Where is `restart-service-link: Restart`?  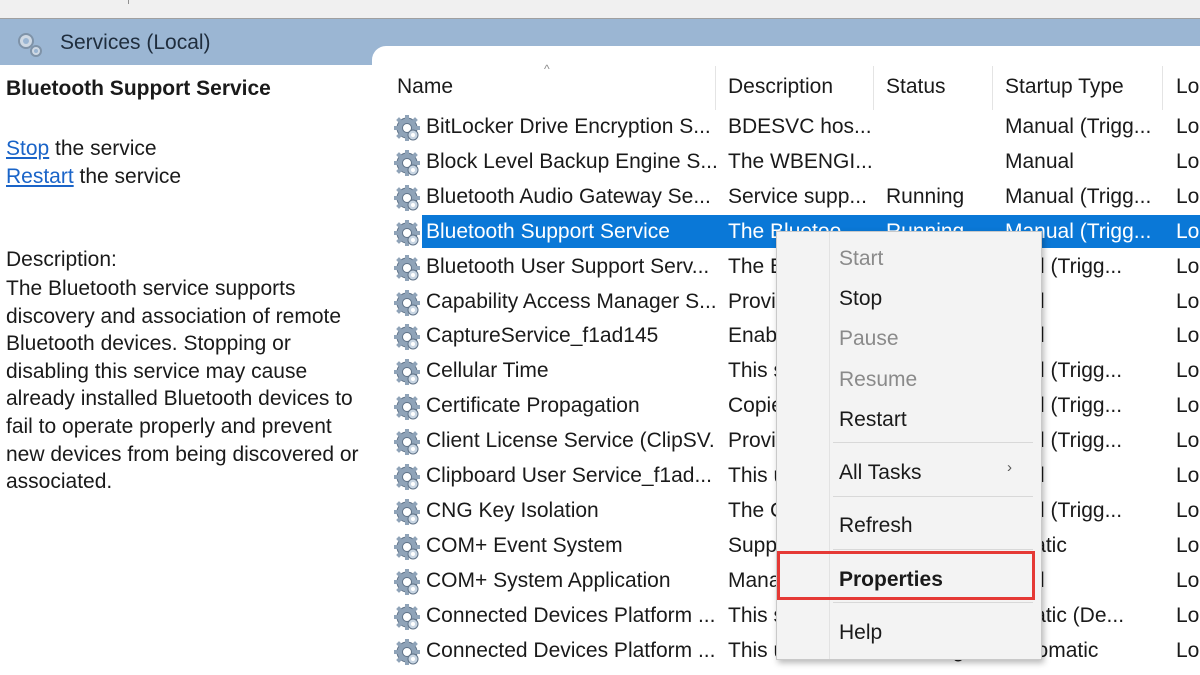 restart-service-link: Restart is located at coordinates (40, 176).